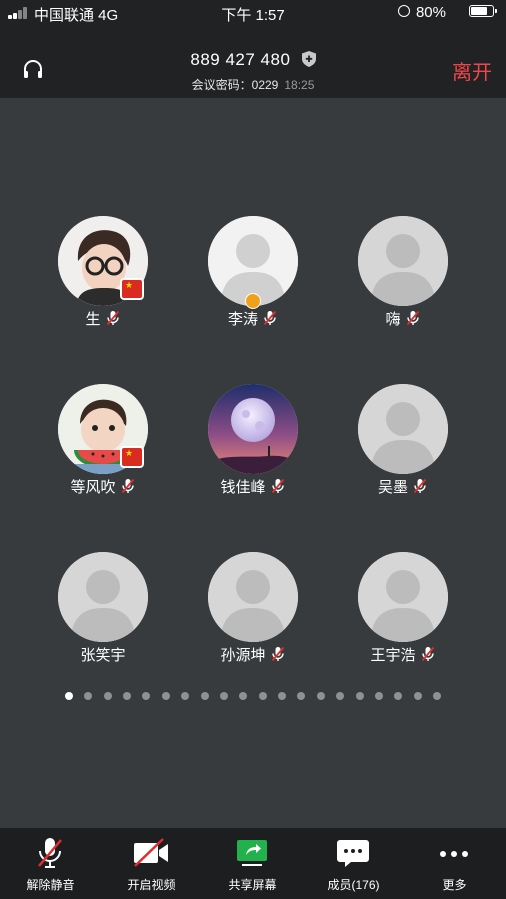 This screenshot has height=899, width=506. What do you see at coordinates (103, 318) in the screenshot?
I see `participant-name-row: 生` at bounding box center [103, 318].